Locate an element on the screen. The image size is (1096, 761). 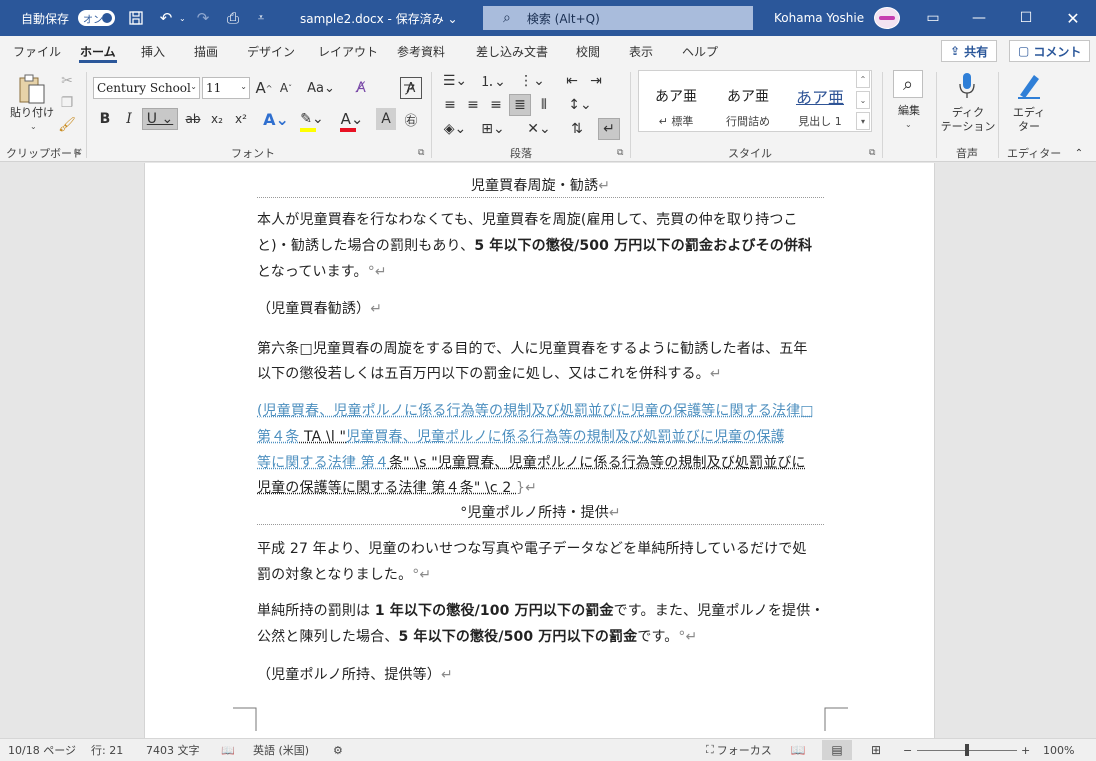
zoom-out-icon: − is located at coordinates (907, 750).